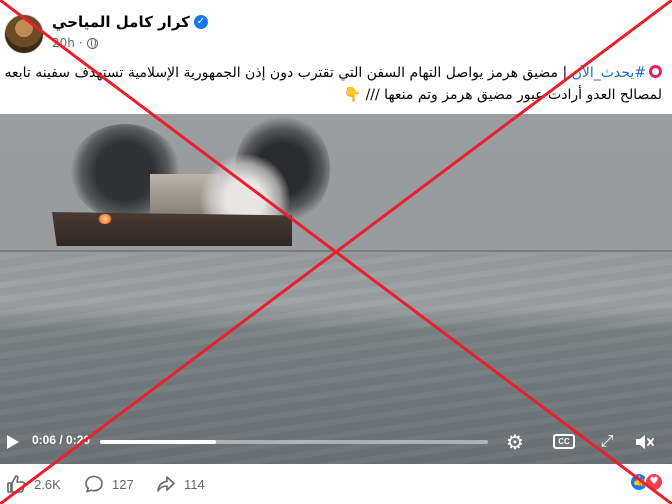 The width and height of the screenshot is (672, 504). What do you see at coordinates (94, 484) in the screenshot?
I see `comment-bubble-icon` at bounding box center [94, 484].